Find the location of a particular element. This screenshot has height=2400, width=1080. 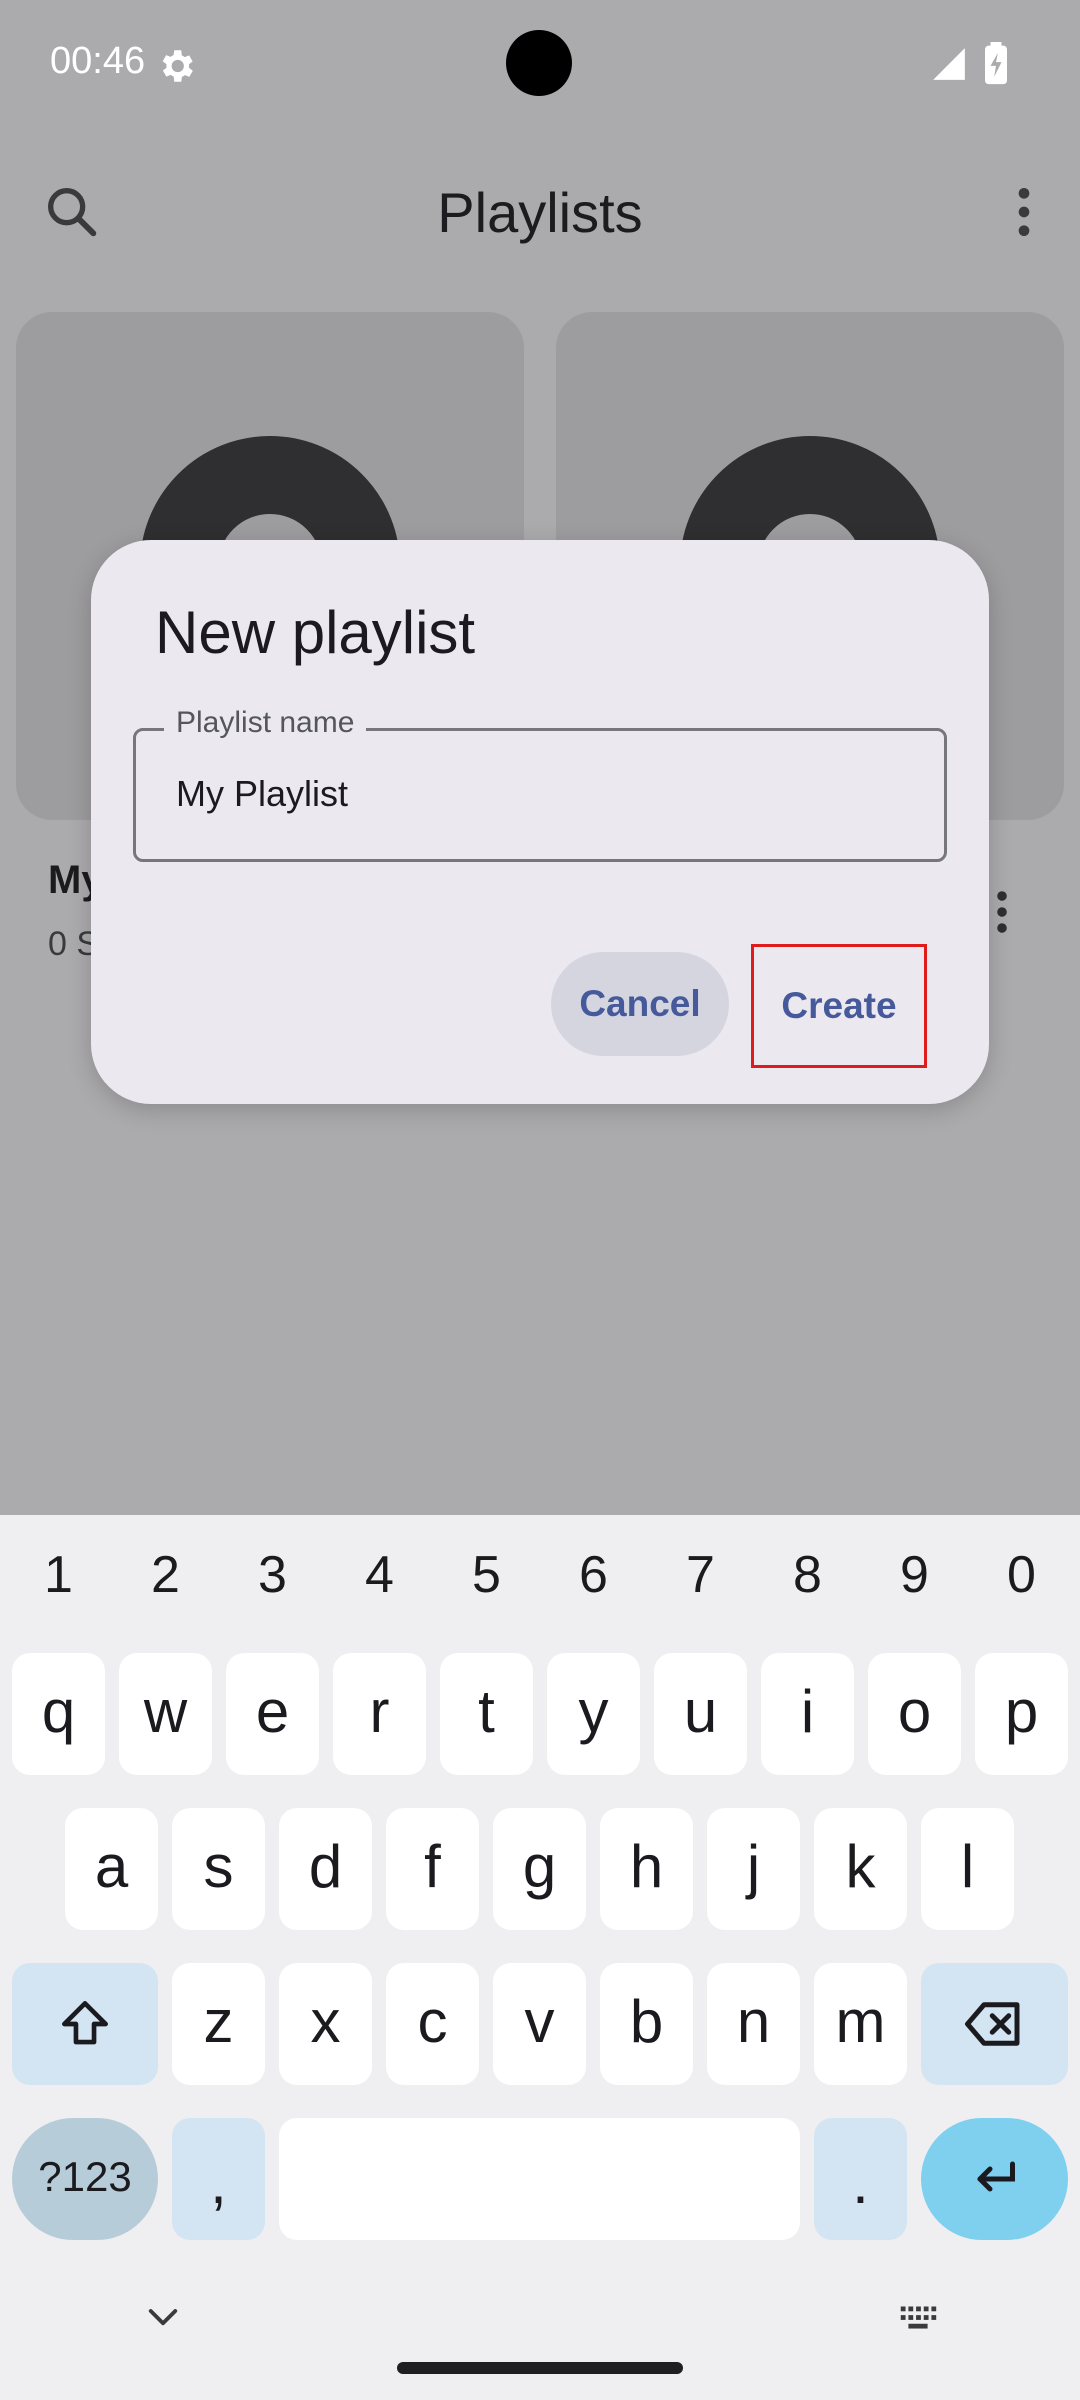

key-x: x is located at coordinates (325, 2024).